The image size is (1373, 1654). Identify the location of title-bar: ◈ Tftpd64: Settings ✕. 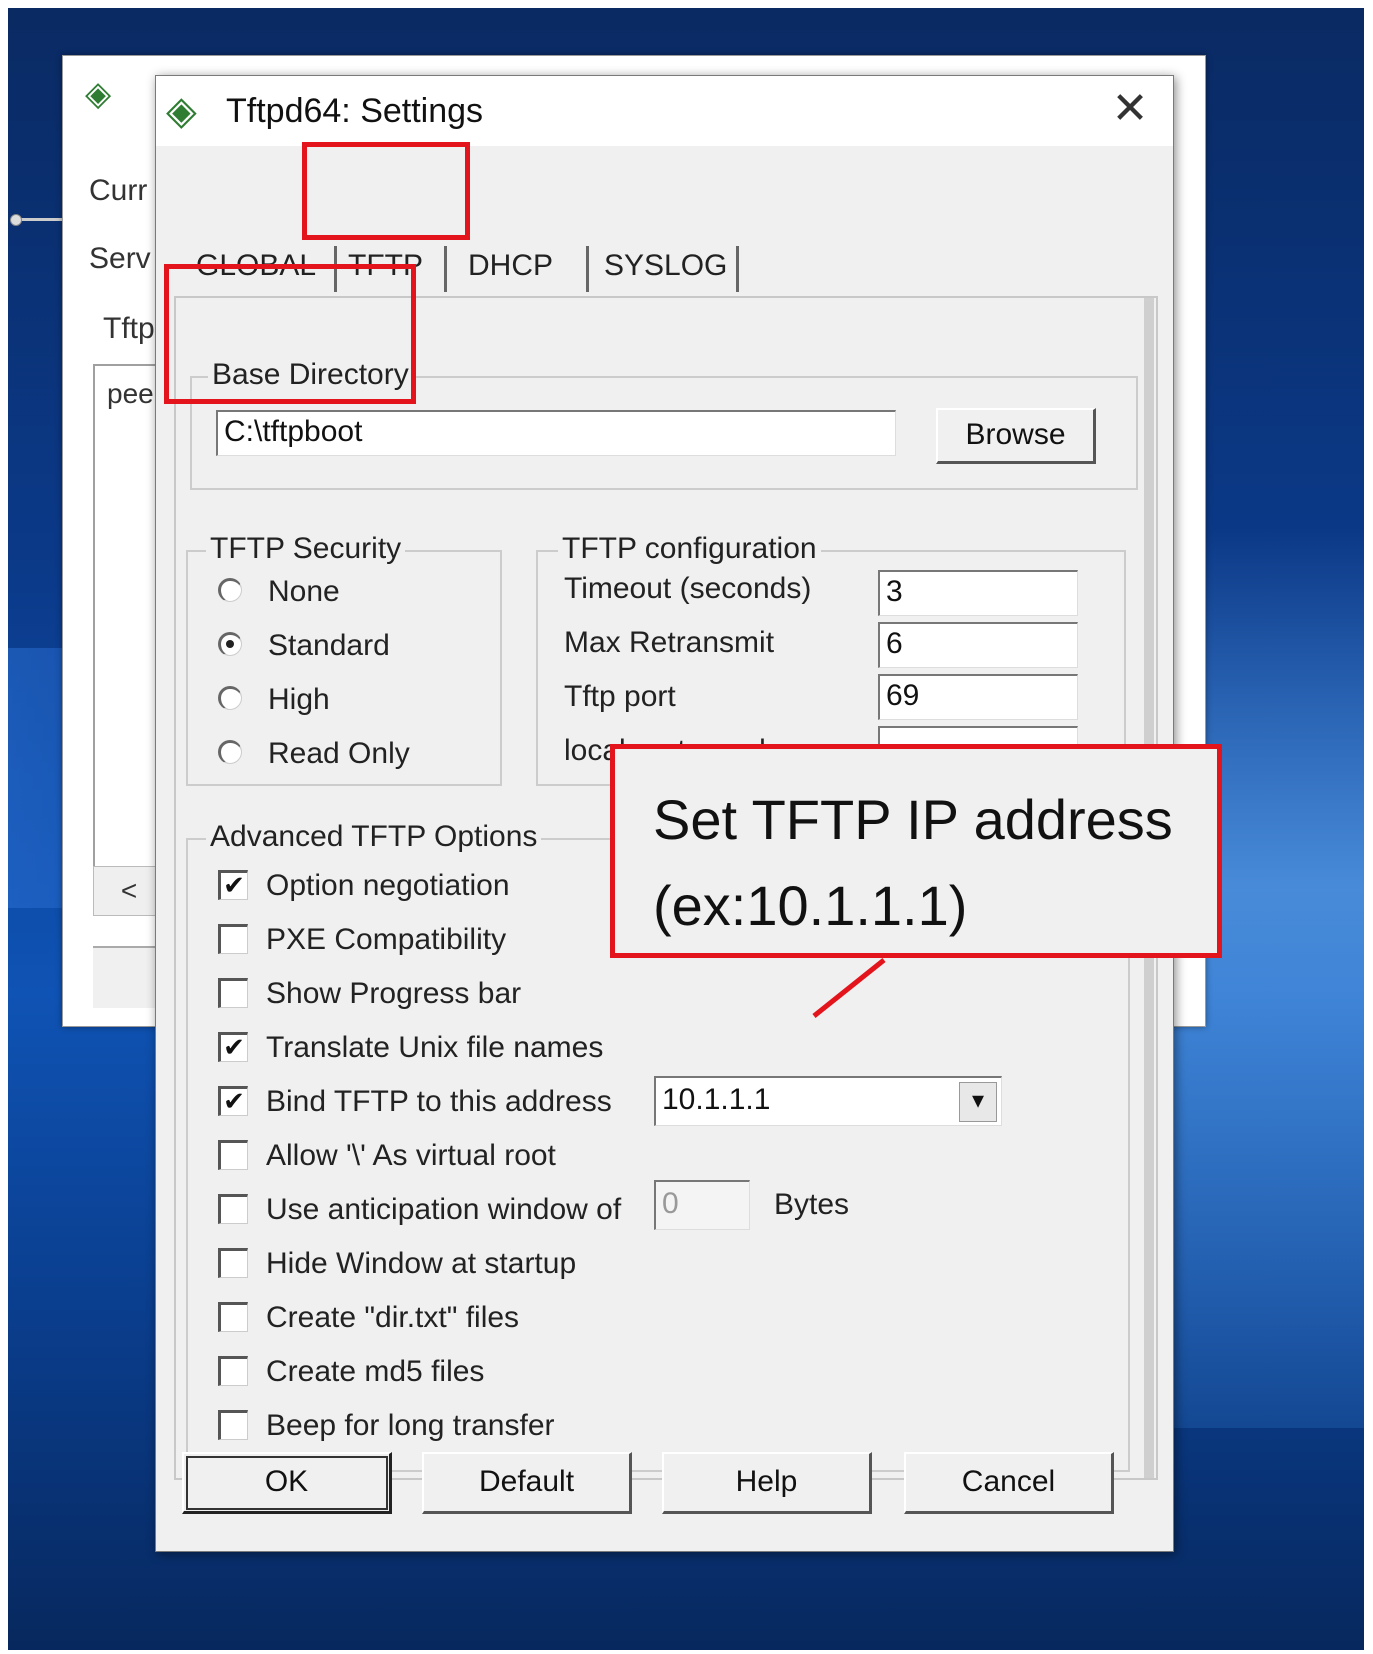
(664, 111).